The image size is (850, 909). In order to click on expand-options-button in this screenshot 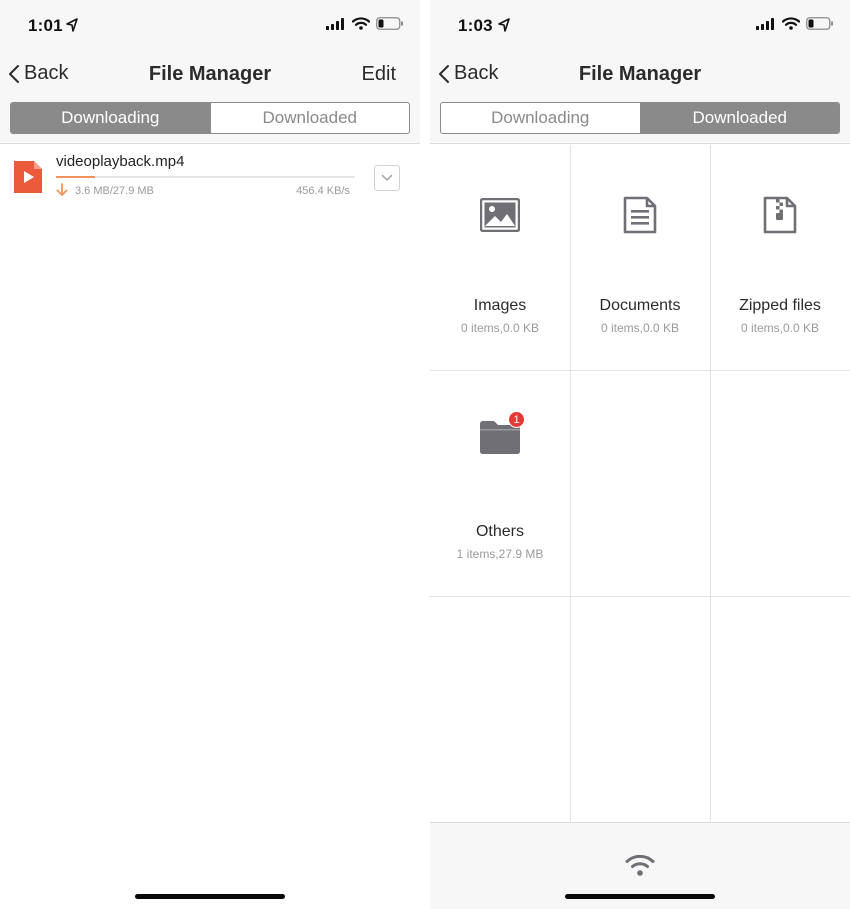, I will do `click(387, 178)`.